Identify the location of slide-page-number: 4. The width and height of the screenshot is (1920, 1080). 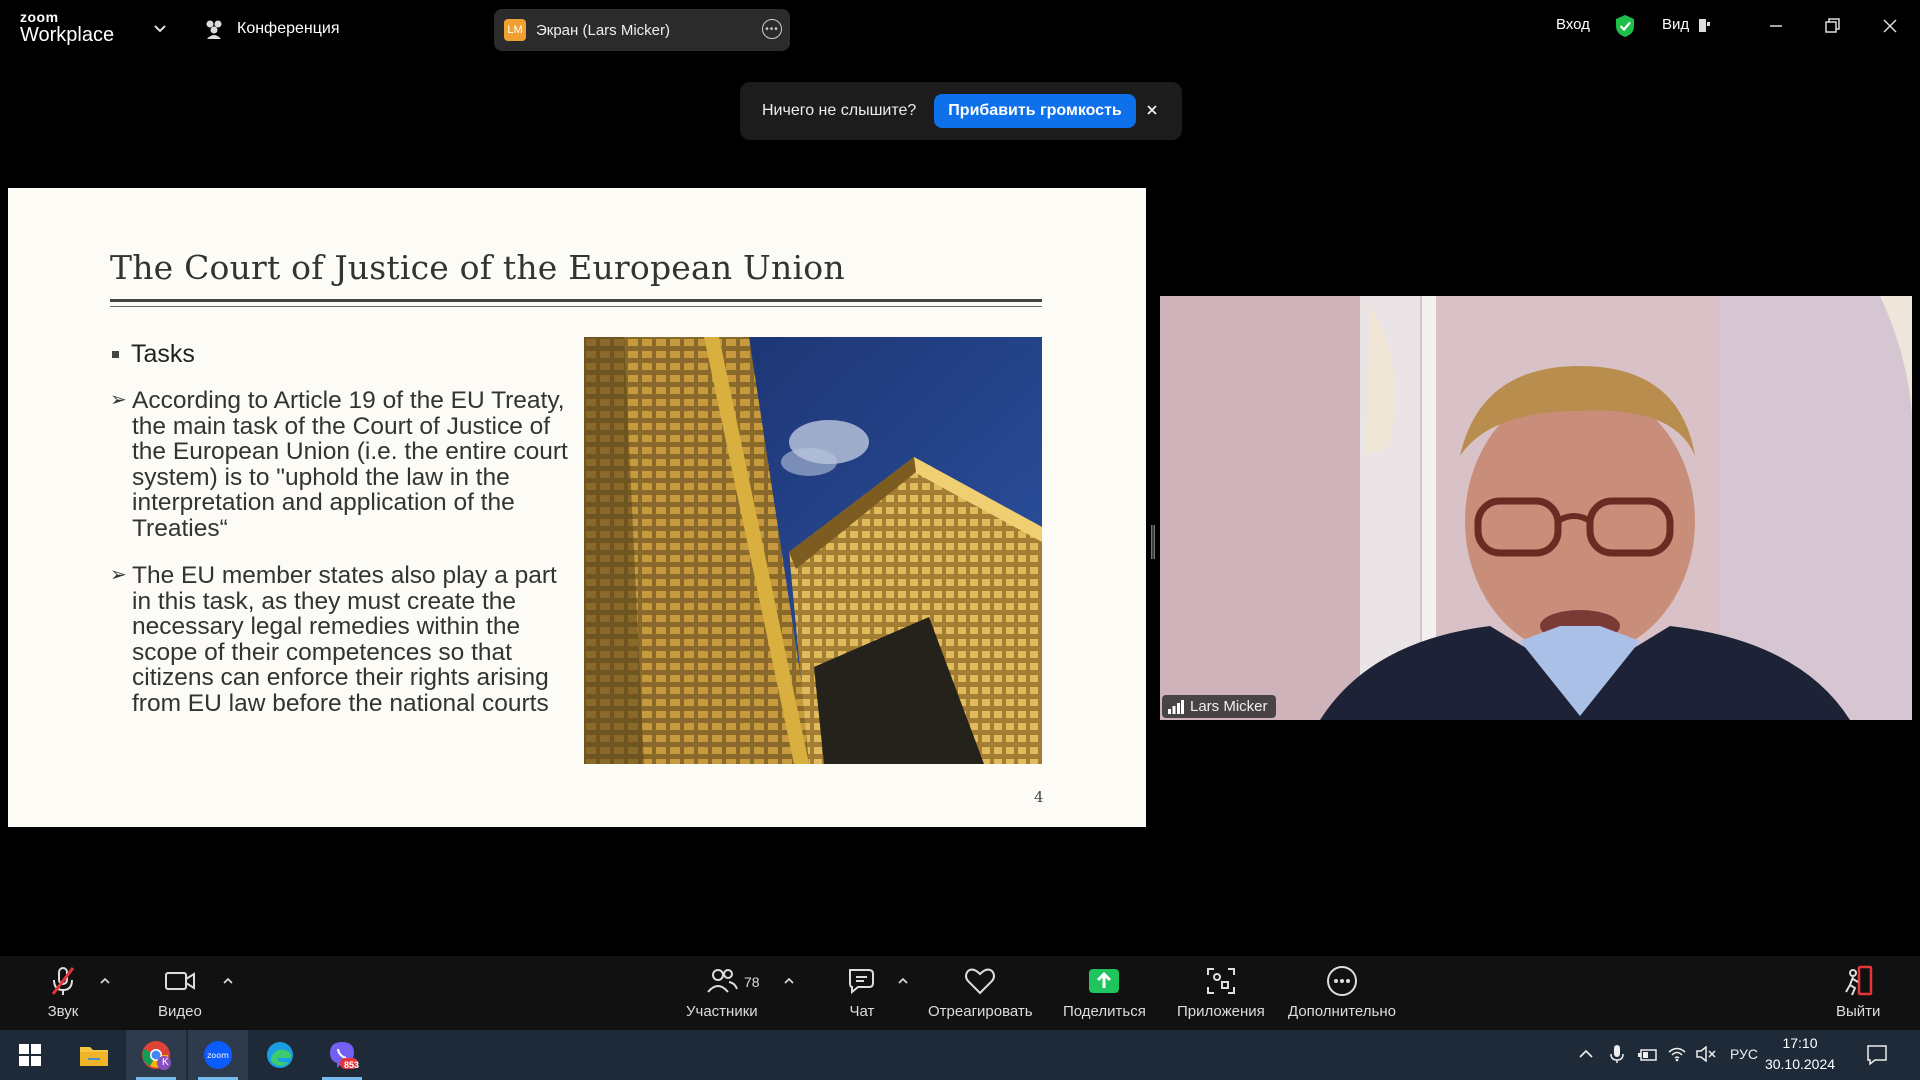
(1039, 797).